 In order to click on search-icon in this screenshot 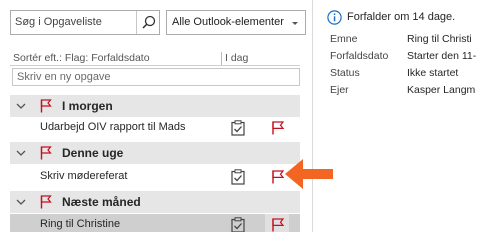, I will do `click(148, 22)`.